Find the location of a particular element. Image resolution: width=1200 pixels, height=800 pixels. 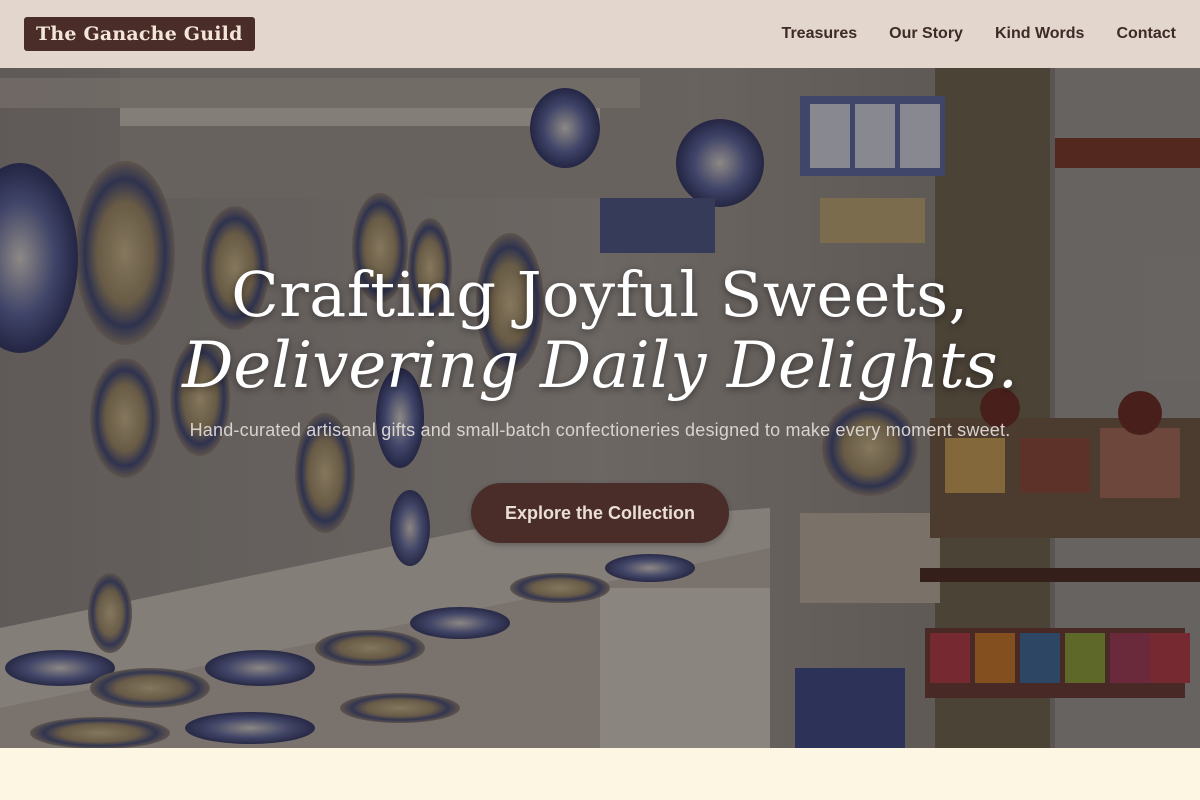

nav-link-treasures: Treasures is located at coordinates (820, 34).